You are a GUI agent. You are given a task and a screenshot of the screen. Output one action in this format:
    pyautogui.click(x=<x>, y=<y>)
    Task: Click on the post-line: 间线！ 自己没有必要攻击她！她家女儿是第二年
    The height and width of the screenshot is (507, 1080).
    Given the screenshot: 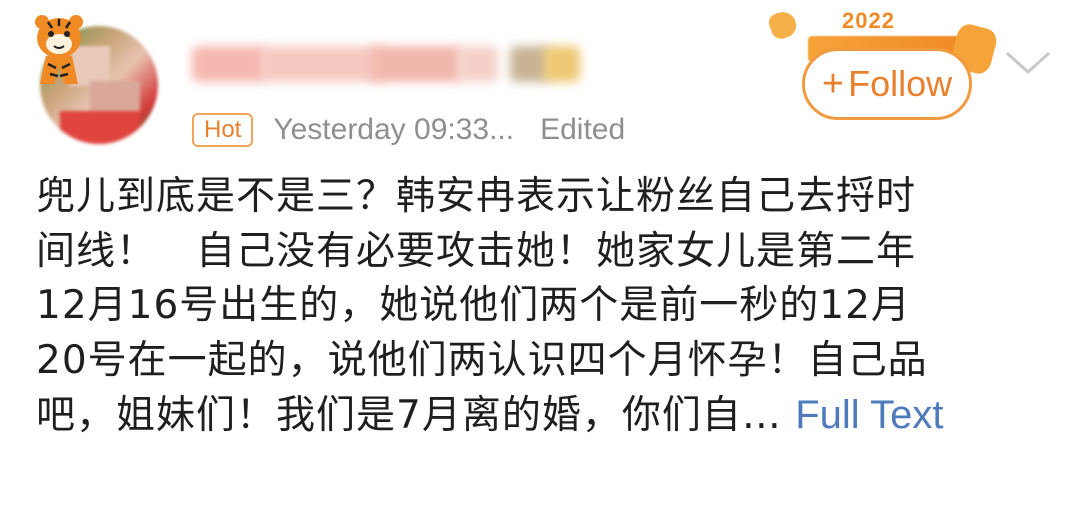 What is the action you would take?
    pyautogui.click(x=476, y=251)
    